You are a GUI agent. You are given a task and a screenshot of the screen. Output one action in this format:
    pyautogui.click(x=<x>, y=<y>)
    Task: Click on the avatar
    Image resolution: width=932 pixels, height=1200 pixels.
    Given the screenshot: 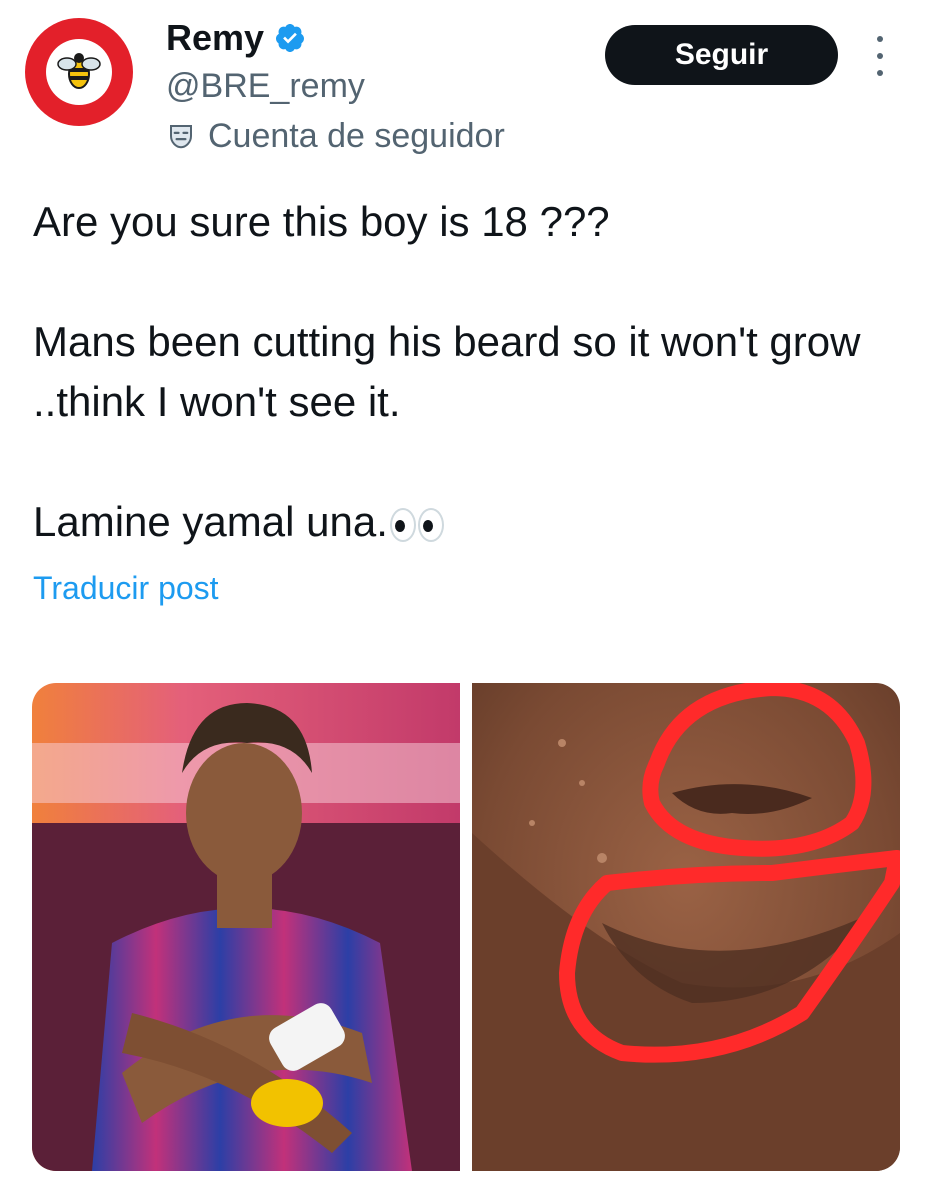 What is the action you would take?
    pyautogui.click(x=79, y=72)
    